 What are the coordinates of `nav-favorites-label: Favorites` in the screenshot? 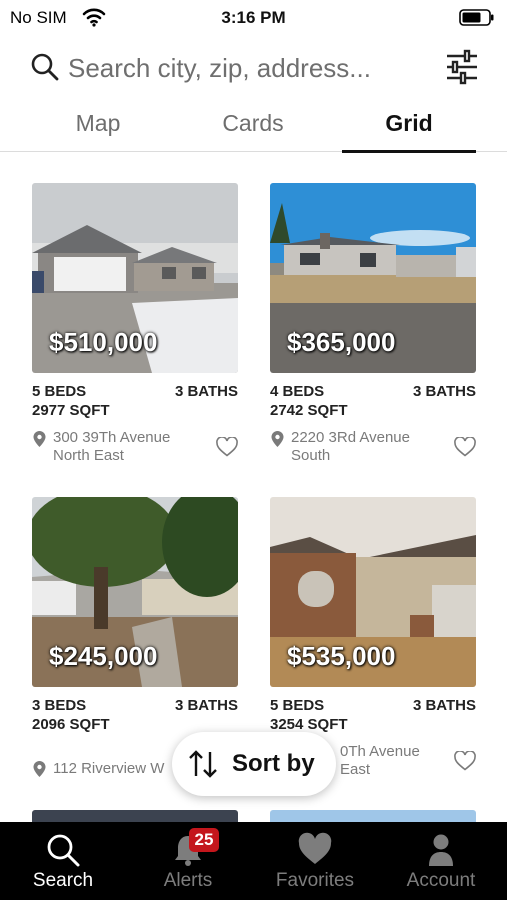 It's located at (315, 880).